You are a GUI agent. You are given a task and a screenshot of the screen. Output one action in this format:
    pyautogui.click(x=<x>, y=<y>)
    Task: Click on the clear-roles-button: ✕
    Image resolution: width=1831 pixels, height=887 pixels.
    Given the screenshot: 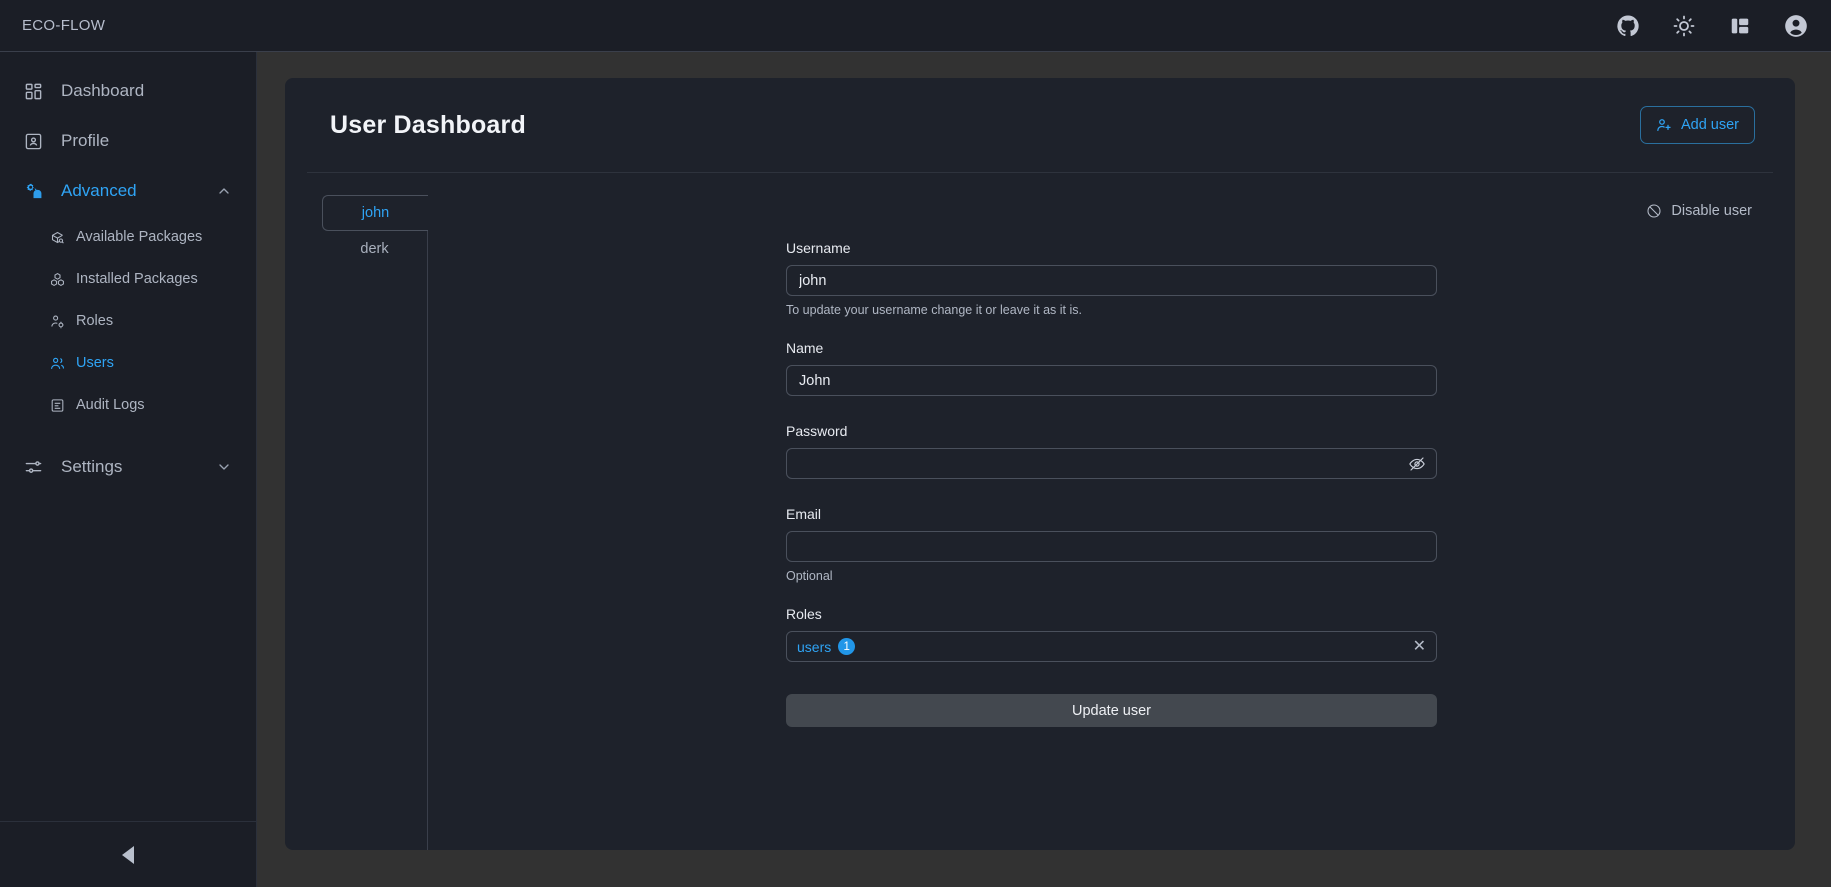 What is the action you would take?
    pyautogui.click(x=1419, y=646)
    